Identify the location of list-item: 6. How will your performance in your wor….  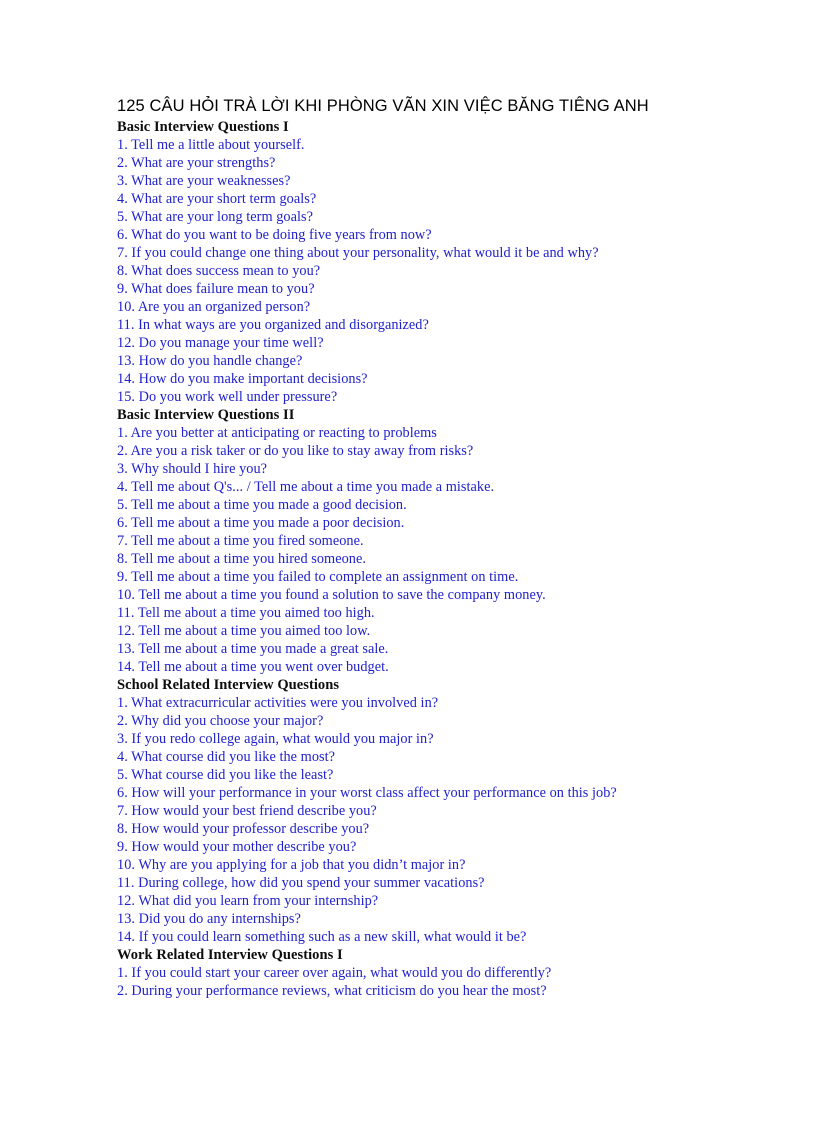
(367, 793).